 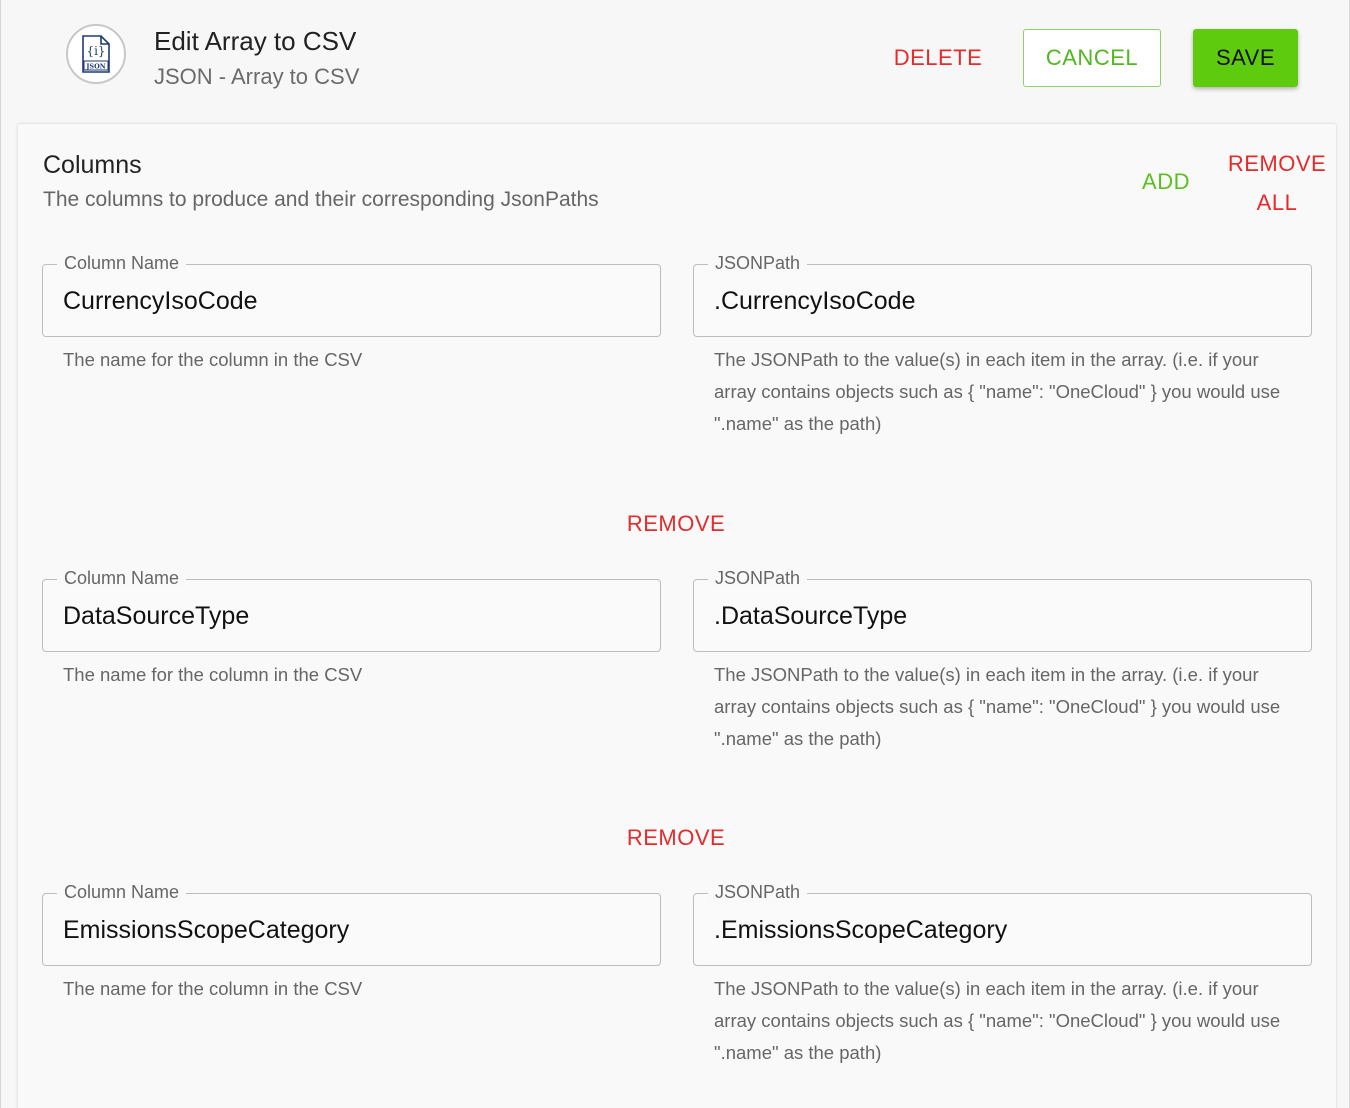 What do you see at coordinates (1277, 163) in the screenshot?
I see `remove-all-label-line1: REMOVE` at bounding box center [1277, 163].